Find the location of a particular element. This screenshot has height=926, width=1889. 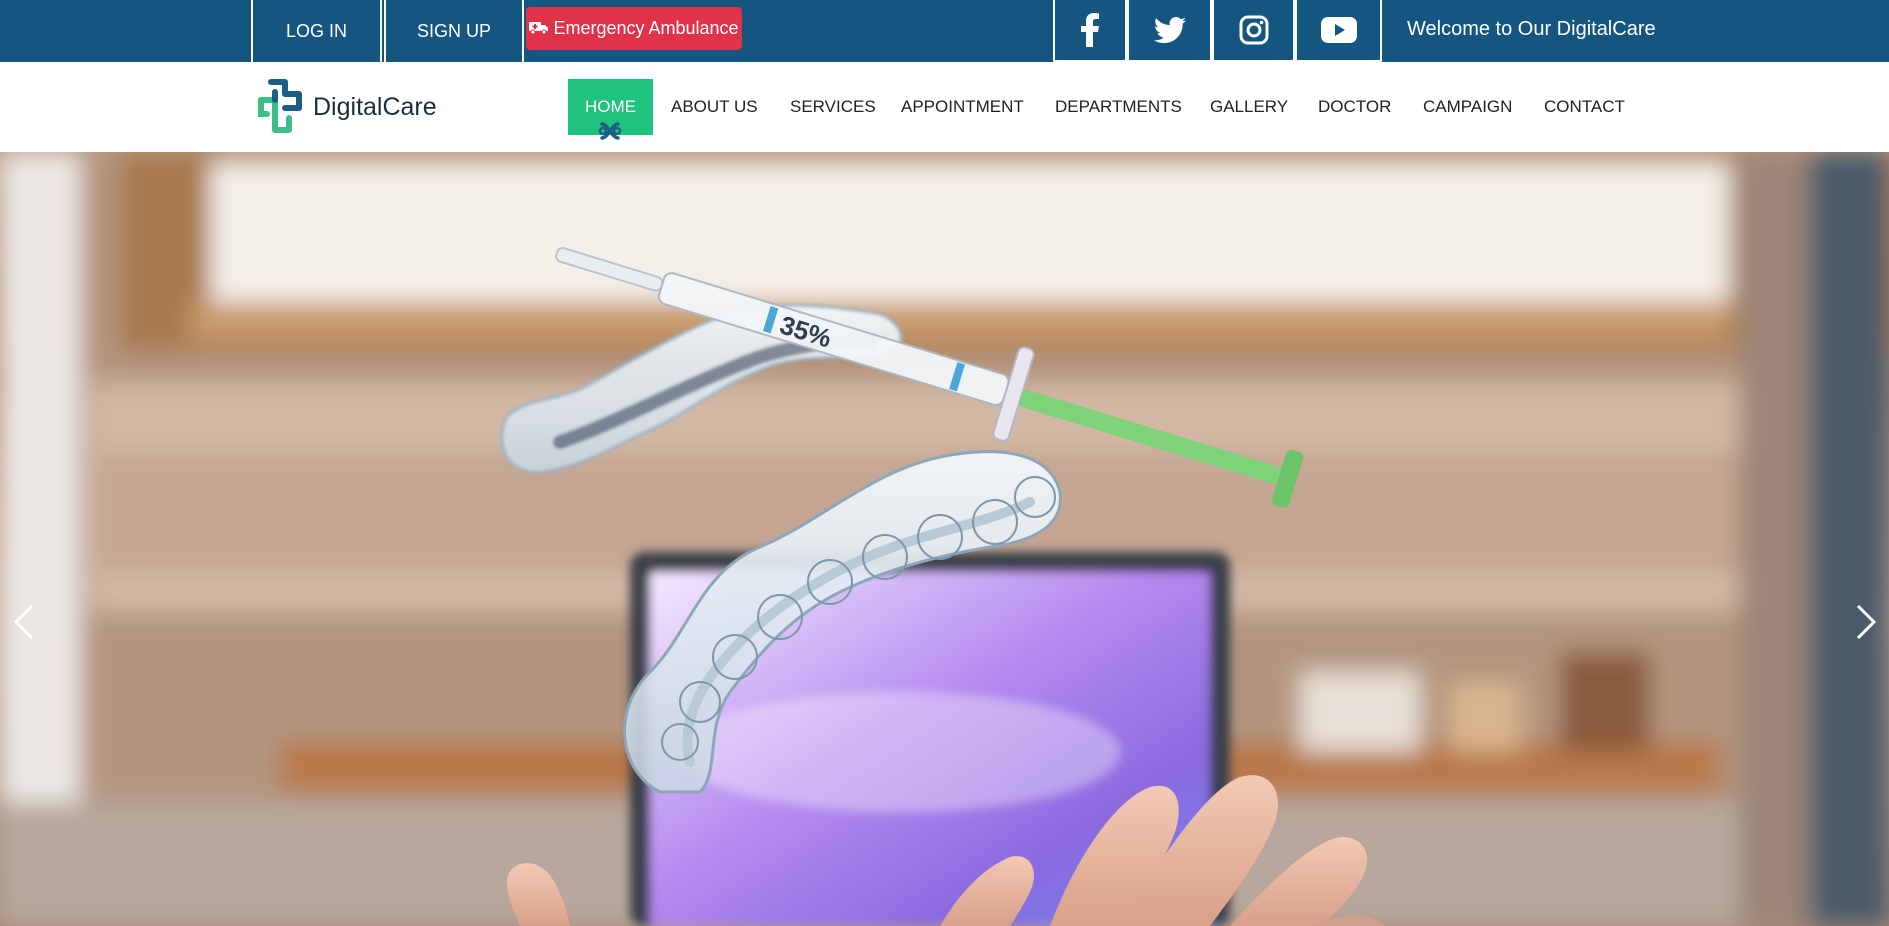

nav-gallery: GALLERY is located at coordinates (1249, 107).